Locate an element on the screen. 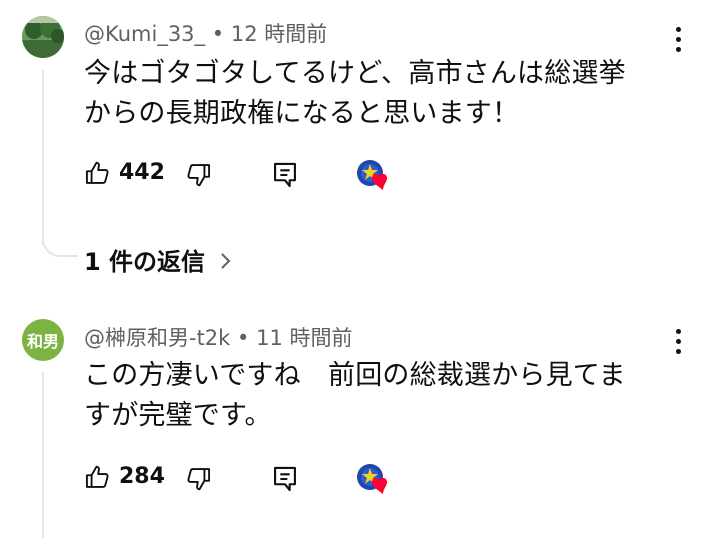 The image size is (720, 538). like-count: 442 is located at coordinates (142, 172).